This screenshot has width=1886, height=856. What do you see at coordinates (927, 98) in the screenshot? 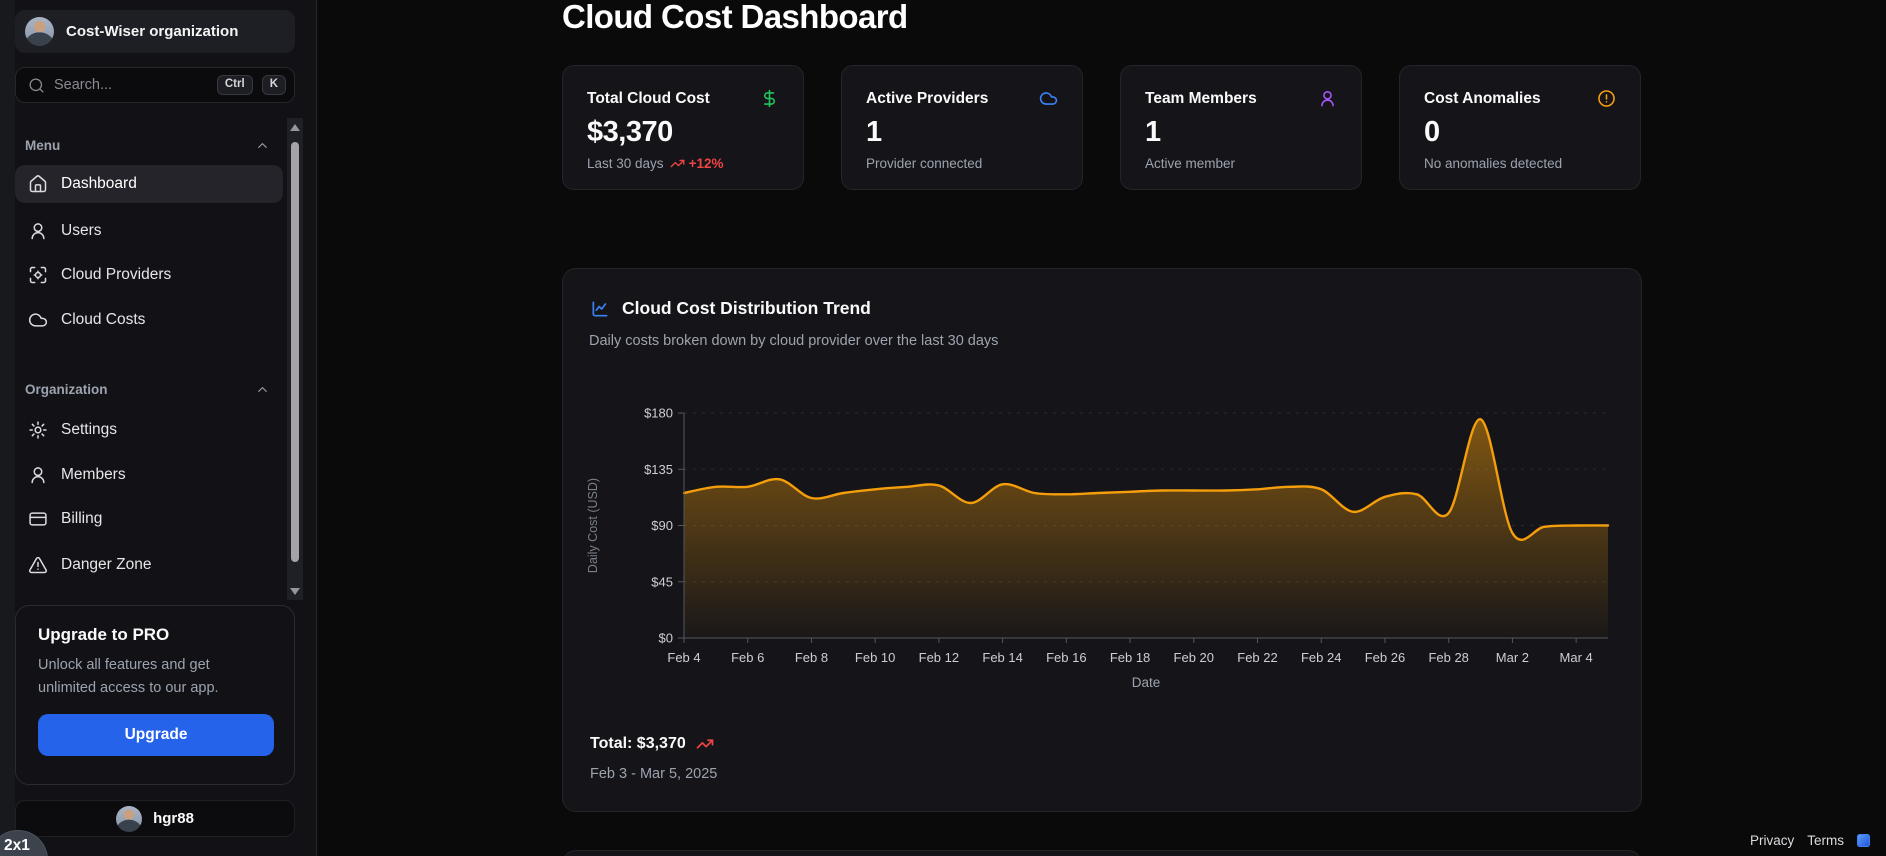
I see `stat-title: Active Providers` at bounding box center [927, 98].